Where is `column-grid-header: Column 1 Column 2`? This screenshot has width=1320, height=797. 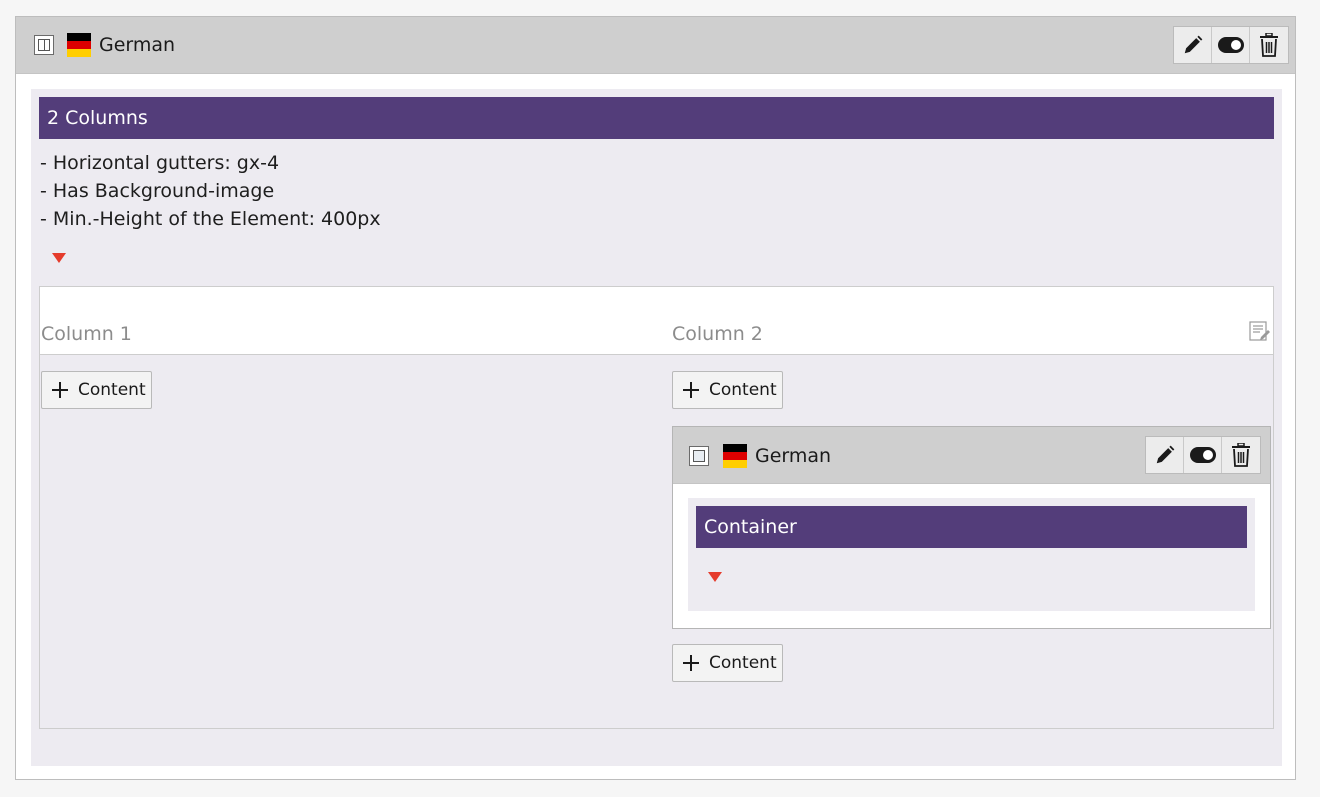
column-grid-header: Column 1 Column 2 is located at coordinates (656, 321).